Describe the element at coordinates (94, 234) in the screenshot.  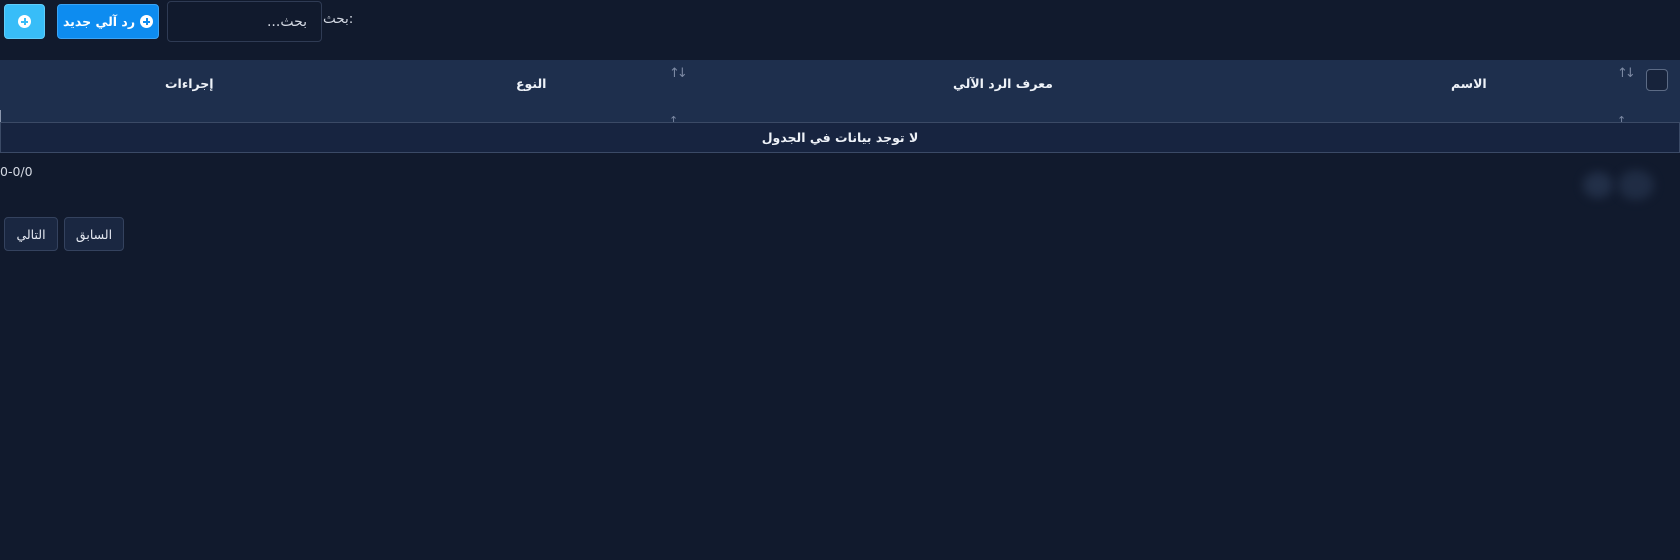
I see `previous-page-button: السابق` at that location.